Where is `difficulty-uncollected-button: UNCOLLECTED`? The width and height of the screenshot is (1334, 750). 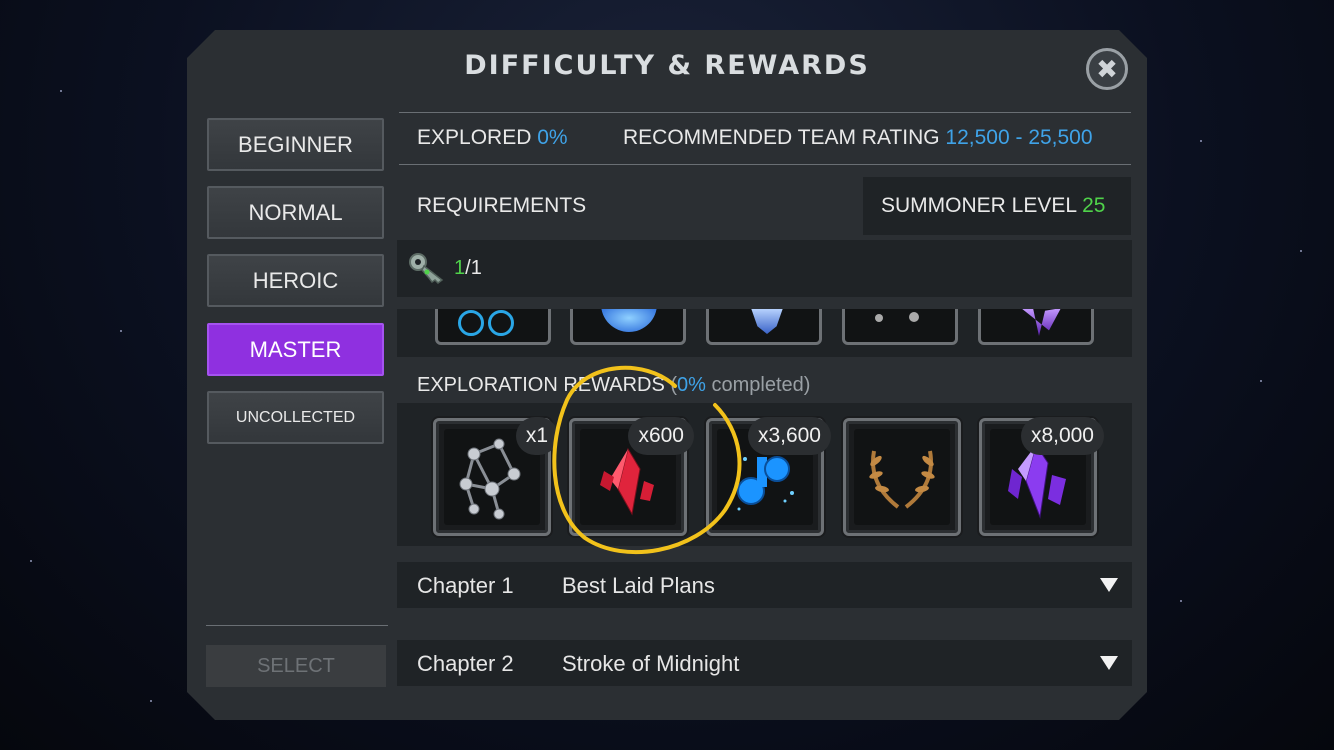 difficulty-uncollected-button: UNCOLLECTED is located at coordinates (295, 417).